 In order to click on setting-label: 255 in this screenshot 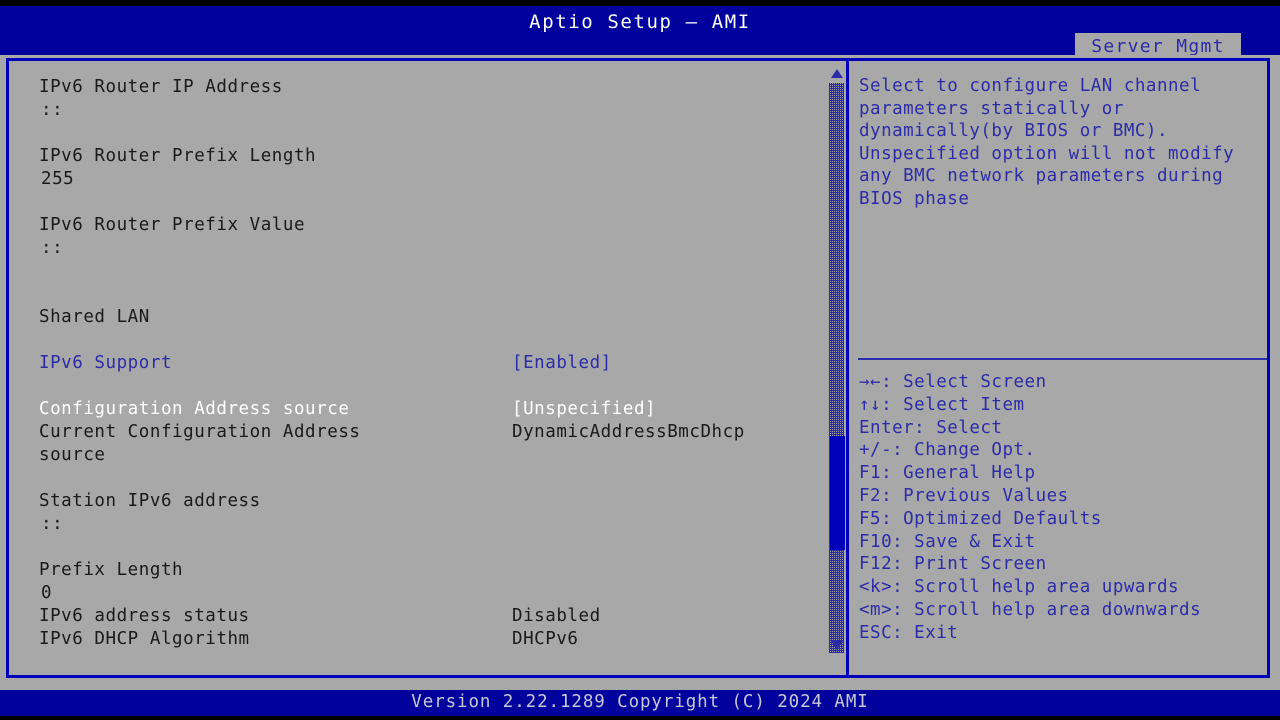, I will do `click(58, 179)`.